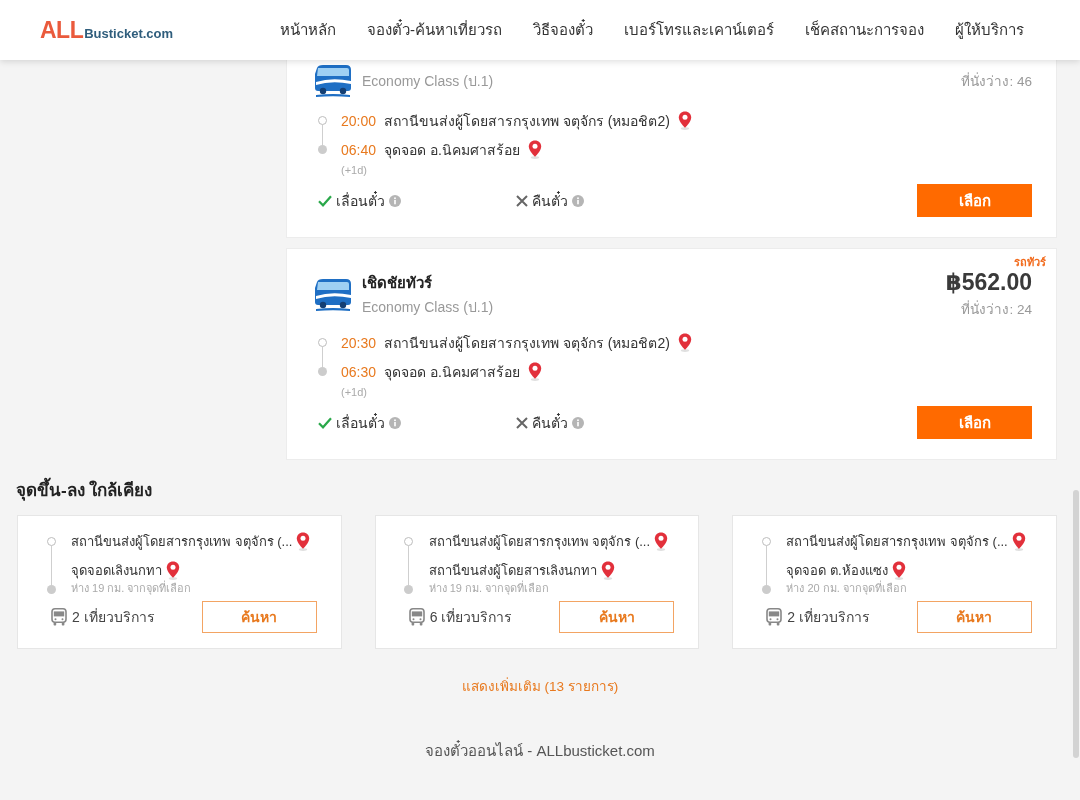 This screenshot has height=800, width=1080. I want to click on footer-text: จองตั๋วออนไลน์ - ALLbusticket.com, so click(540, 750).